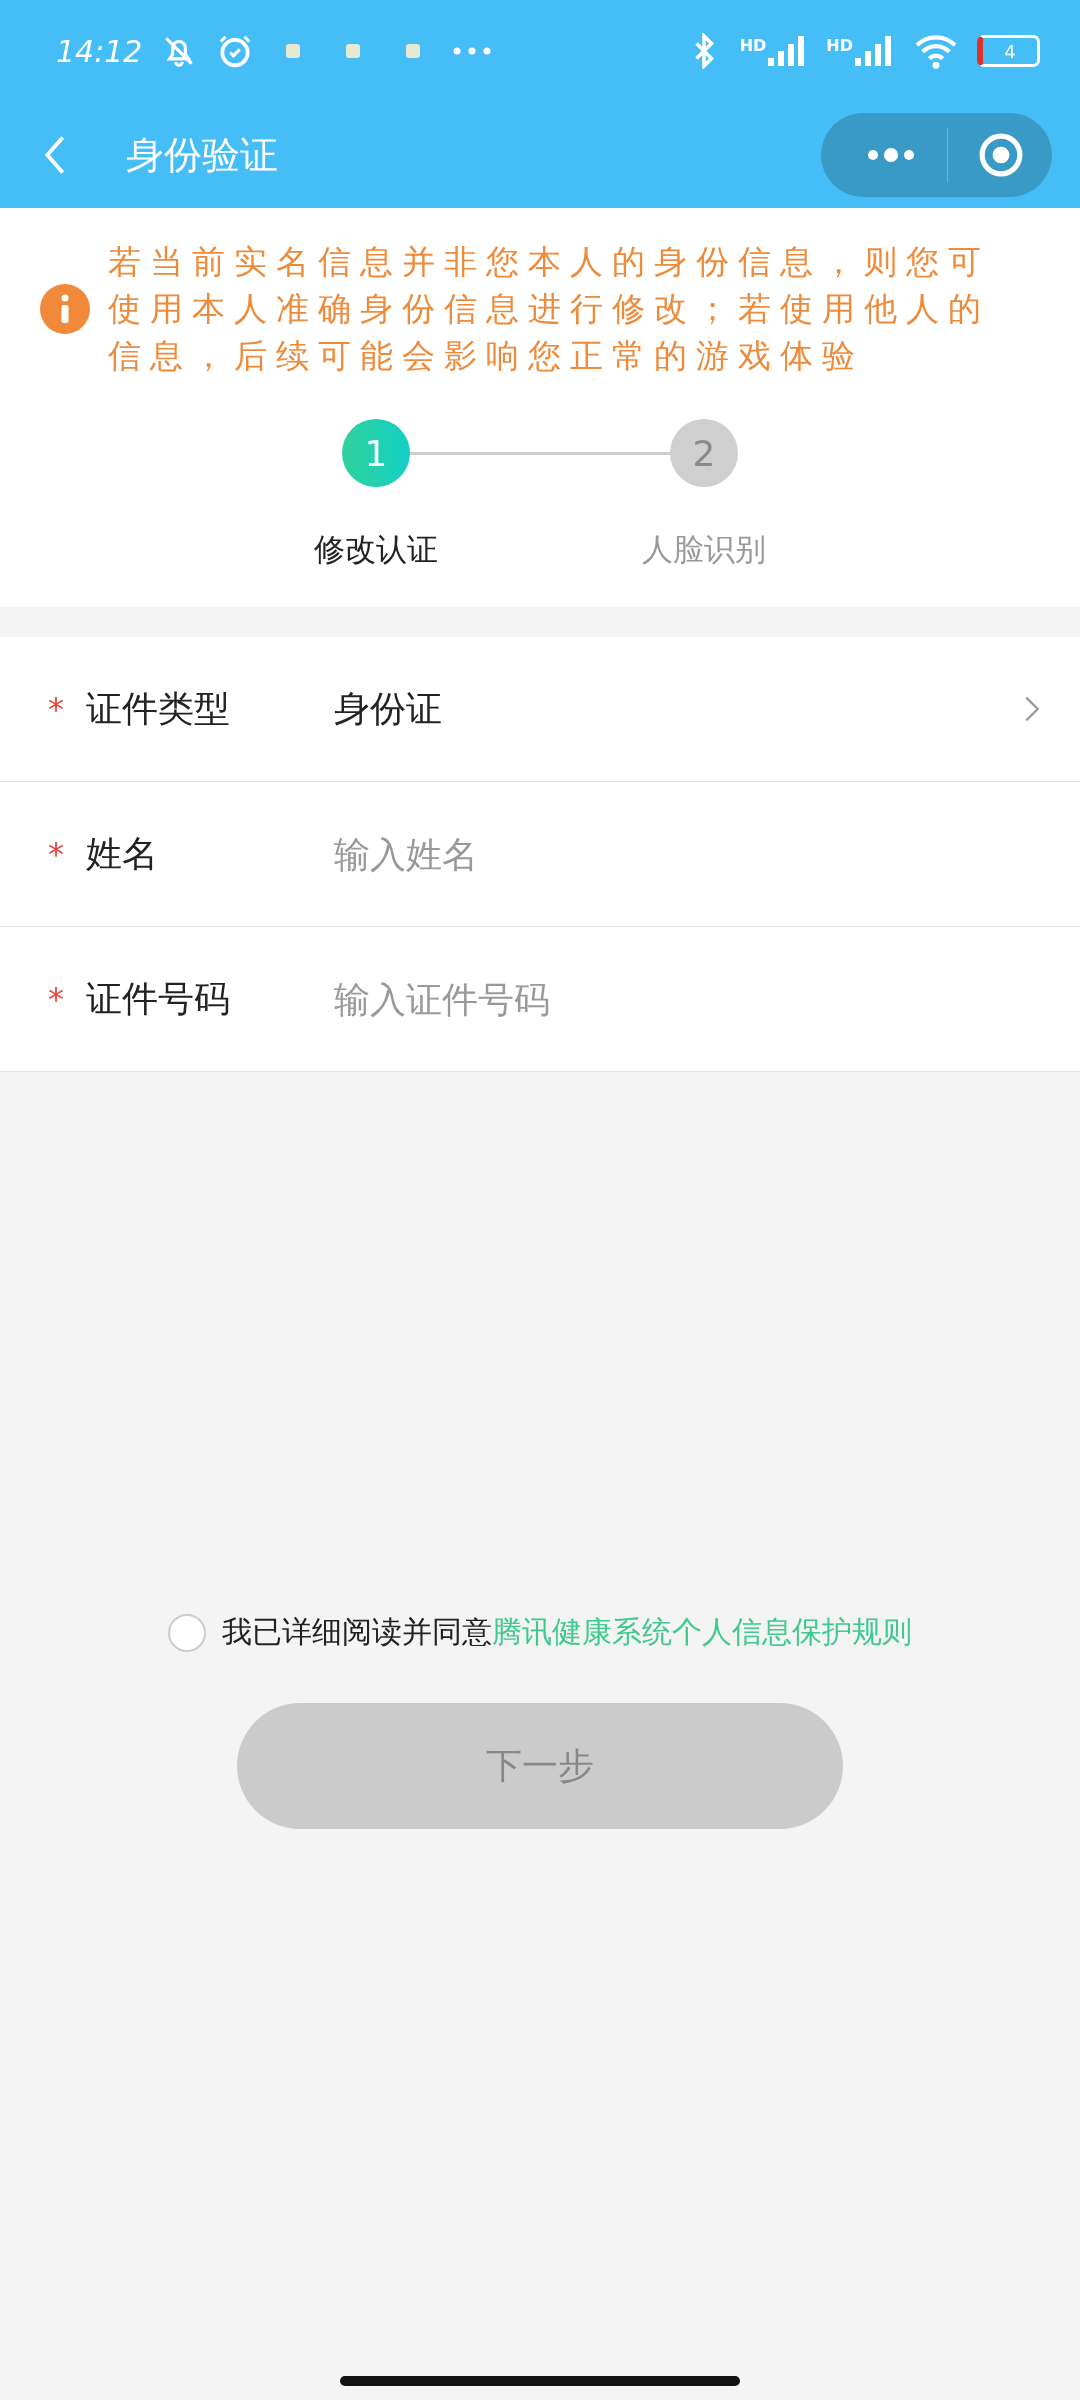 Image resolution: width=1080 pixels, height=2400 pixels. Describe the element at coordinates (202, 155) in the screenshot. I see `page-title: 身份验证` at that location.